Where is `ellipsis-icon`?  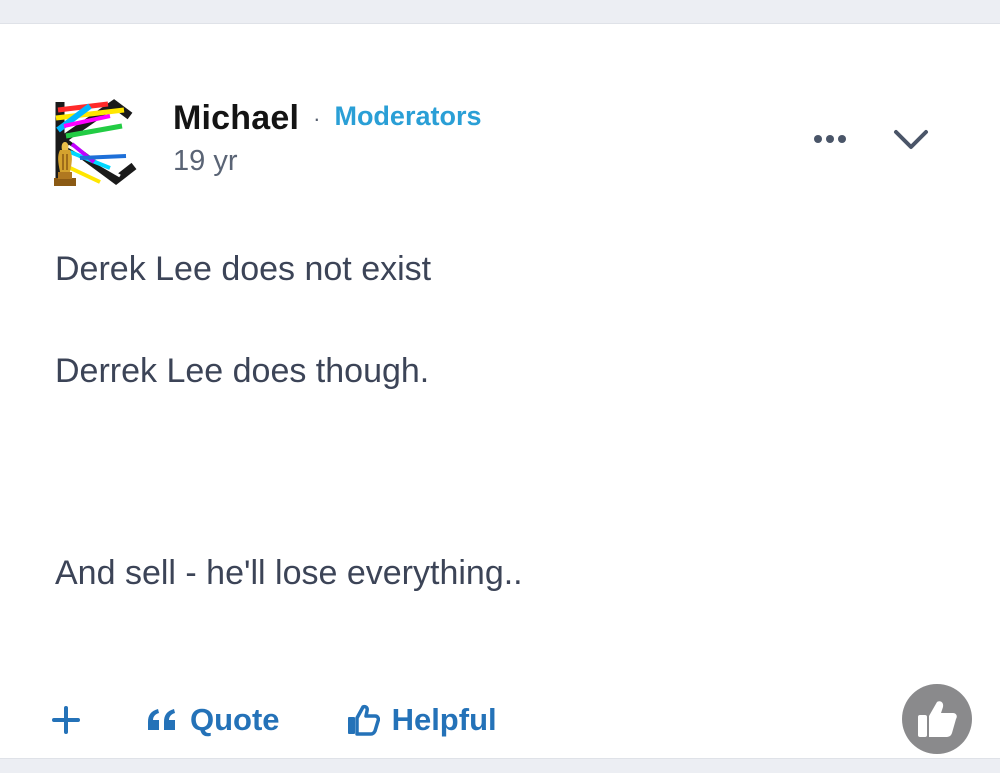
ellipsis-icon is located at coordinates (830, 139).